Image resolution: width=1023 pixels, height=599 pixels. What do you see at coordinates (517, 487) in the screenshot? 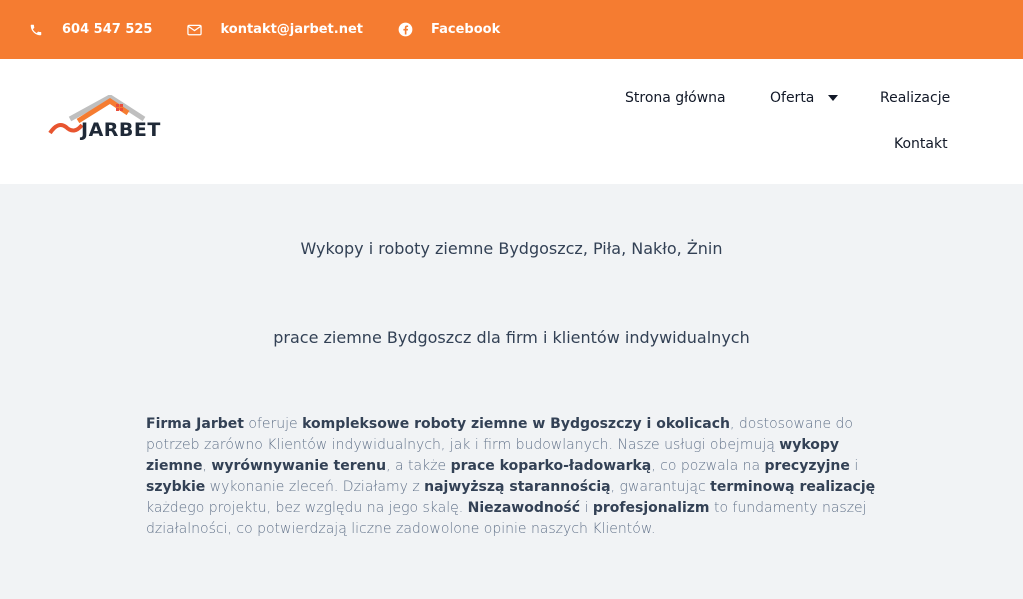
I see `paragraph-bold-run: najwyższą starannością` at bounding box center [517, 487].